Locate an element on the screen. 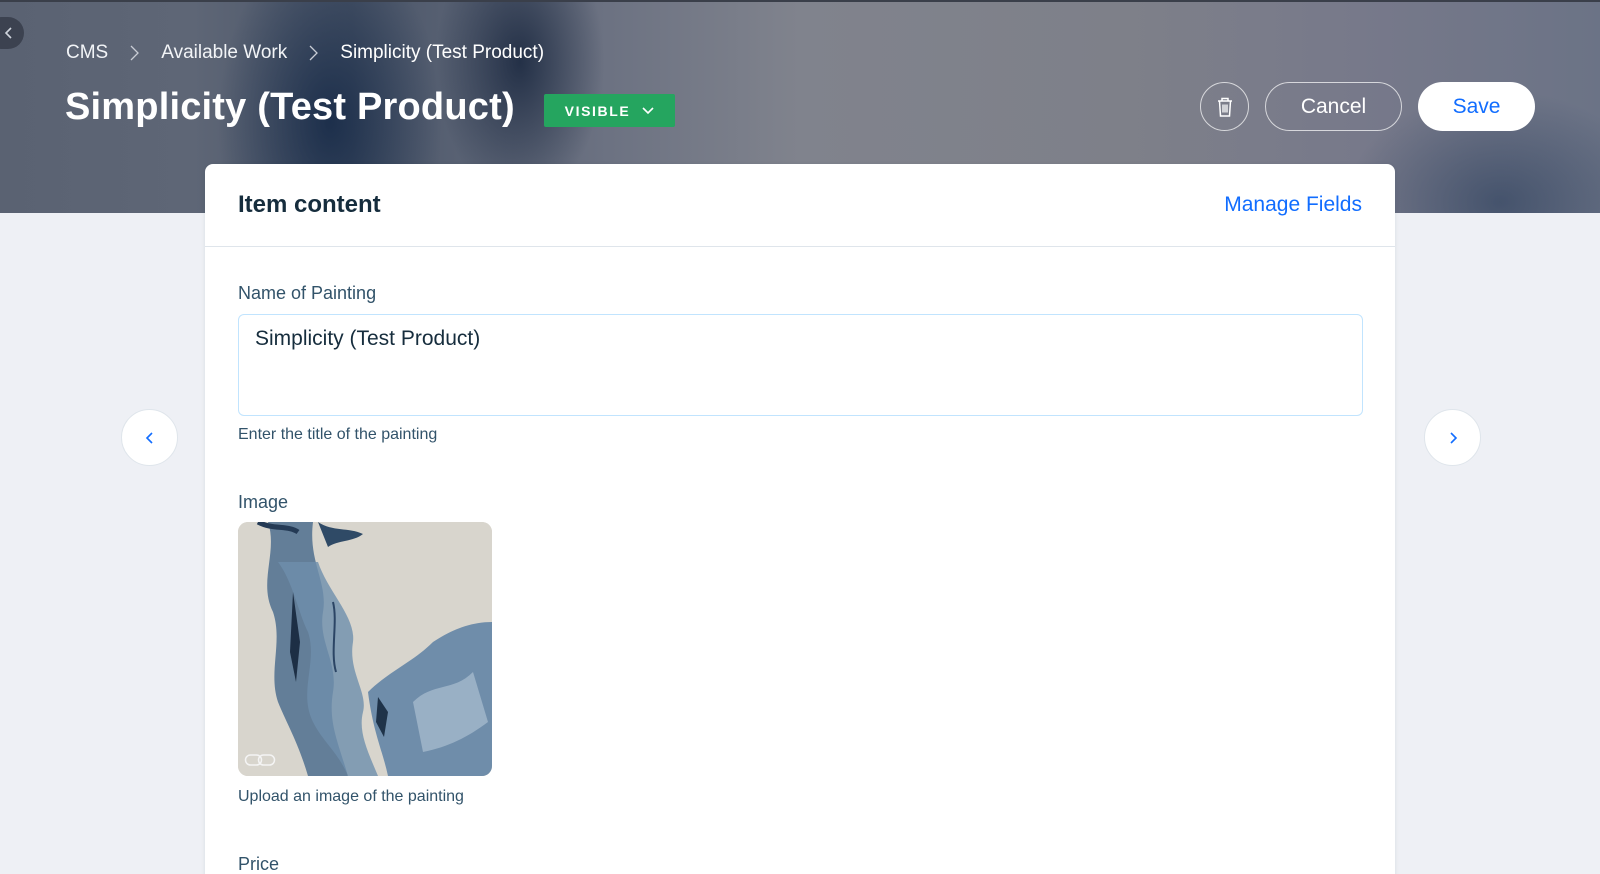 Image resolution: width=1600 pixels, height=874 pixels. image-field-label: Image is located at coordinates (263, 502).